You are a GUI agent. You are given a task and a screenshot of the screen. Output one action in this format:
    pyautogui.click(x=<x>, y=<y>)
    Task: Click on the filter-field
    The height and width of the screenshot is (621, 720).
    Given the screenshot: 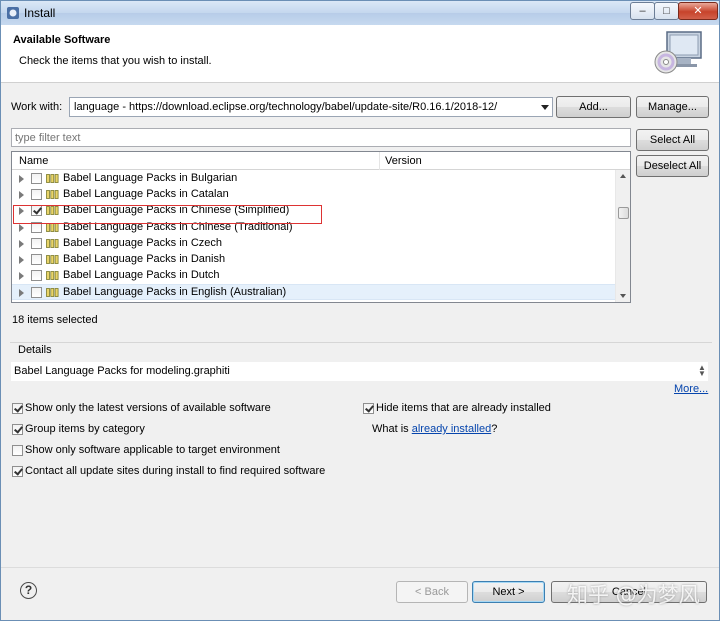 What is the action you would take?
    pyautogui.click(x=321, y=137)
    